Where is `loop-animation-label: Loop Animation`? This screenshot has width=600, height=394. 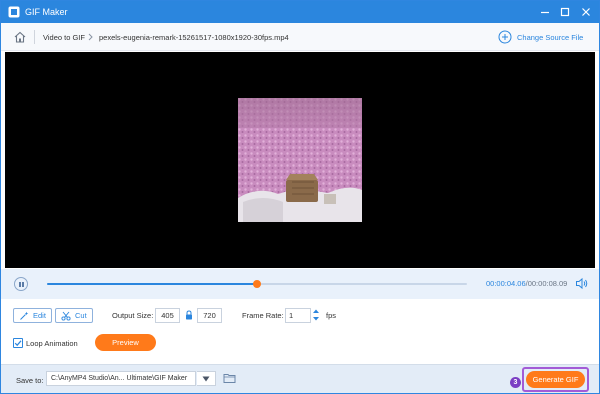 loop-animation-label: Loop Animation is located at coordinates (52, 343).